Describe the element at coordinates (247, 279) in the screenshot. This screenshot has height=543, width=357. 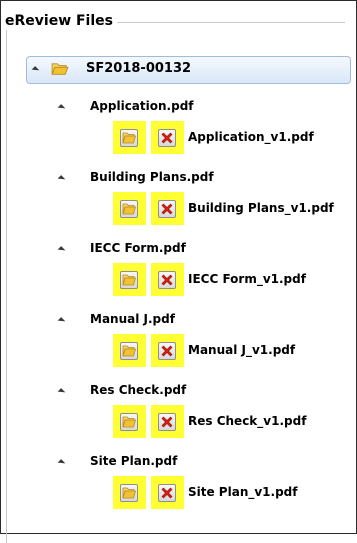
I see `version-file-link: IECC Form_v1.pdf` at that location.